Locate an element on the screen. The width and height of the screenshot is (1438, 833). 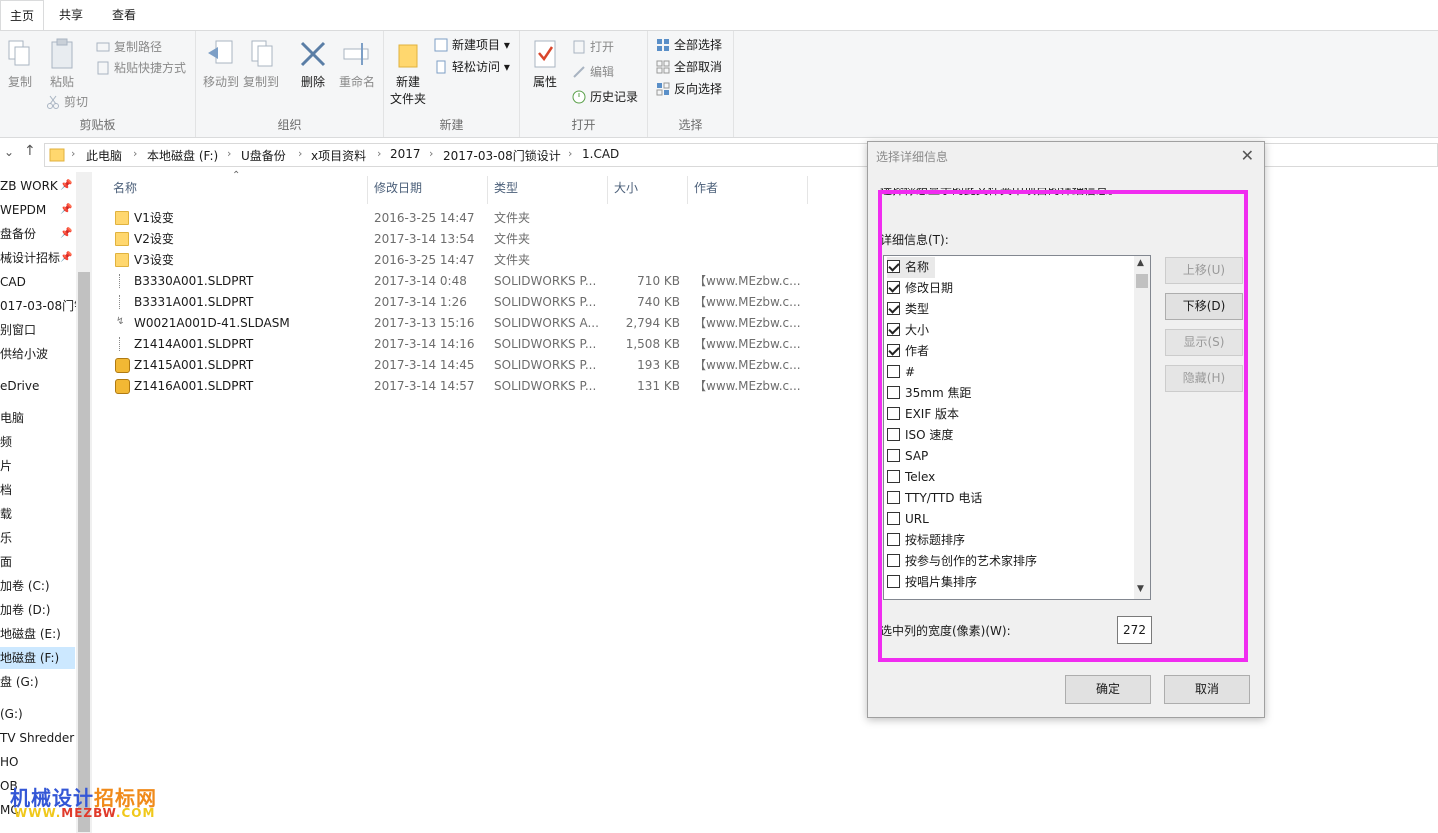
nav-item: 电脑 is located at coordinates (12, 418).